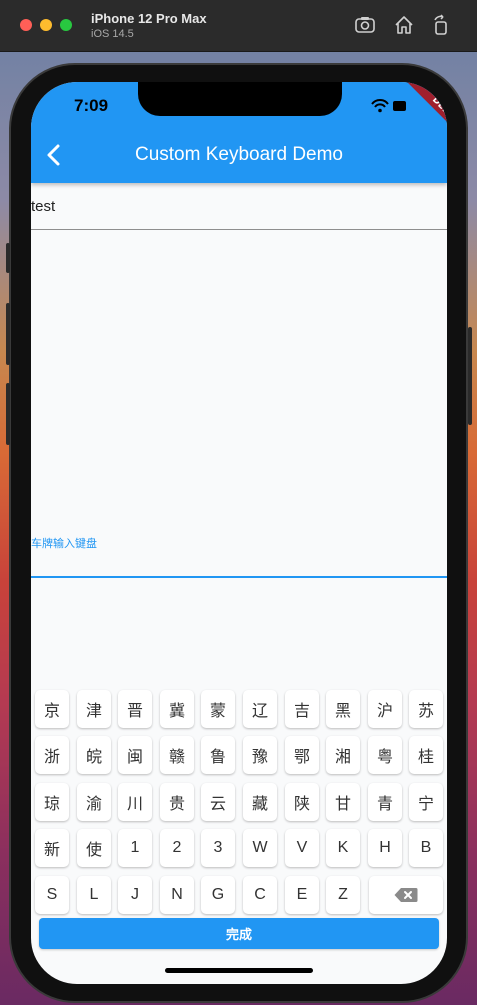 The height and width of the screenshot is (1005, 477). What do you see at coordinates (302, 895) in the screenshot?
I see `keyboard-key: E` at bounding box center [302, 895].